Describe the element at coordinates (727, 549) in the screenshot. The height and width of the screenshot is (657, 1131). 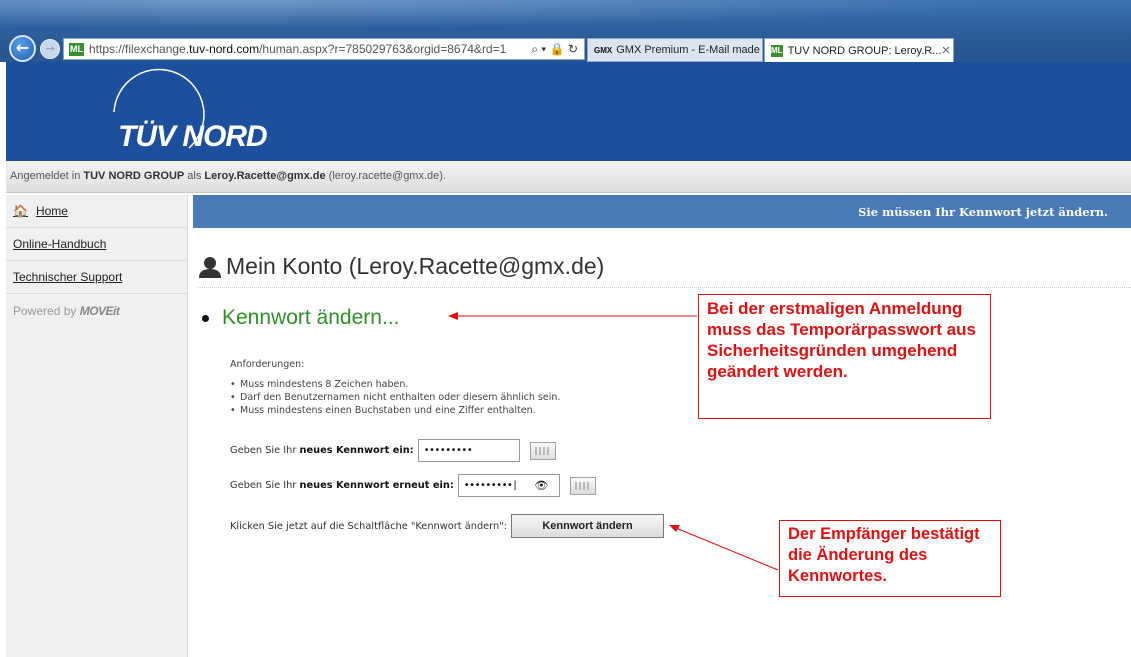
I see `arrow-to-button` at that location.